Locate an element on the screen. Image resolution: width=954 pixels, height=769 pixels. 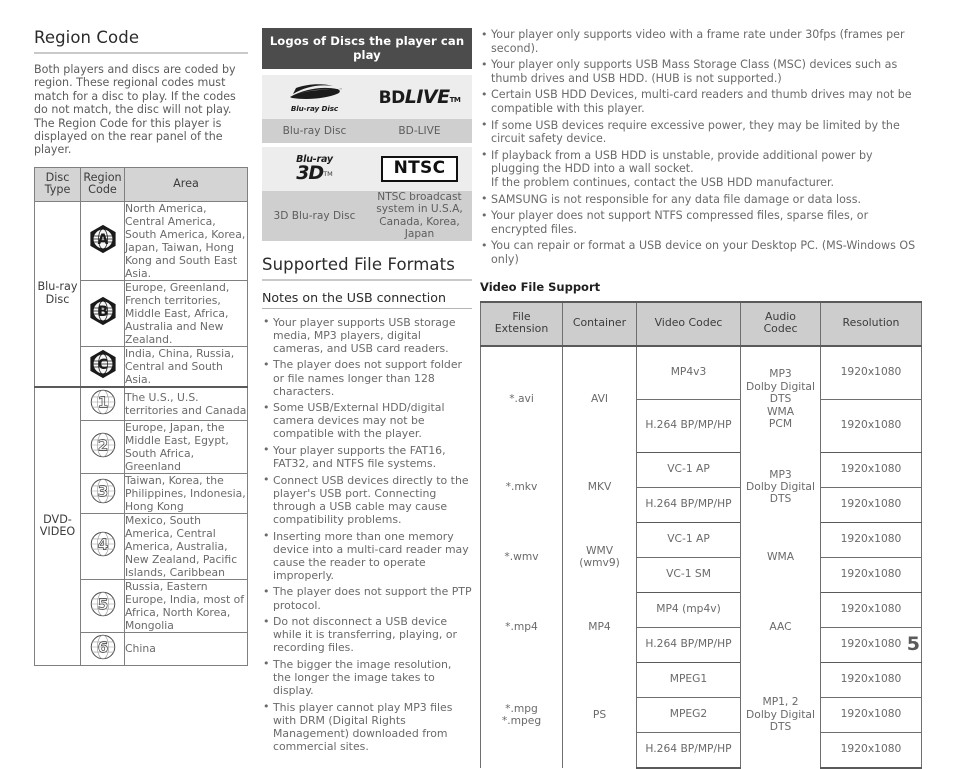
cell-video-codec: MP4v3 is located at coordinates (688, 372).